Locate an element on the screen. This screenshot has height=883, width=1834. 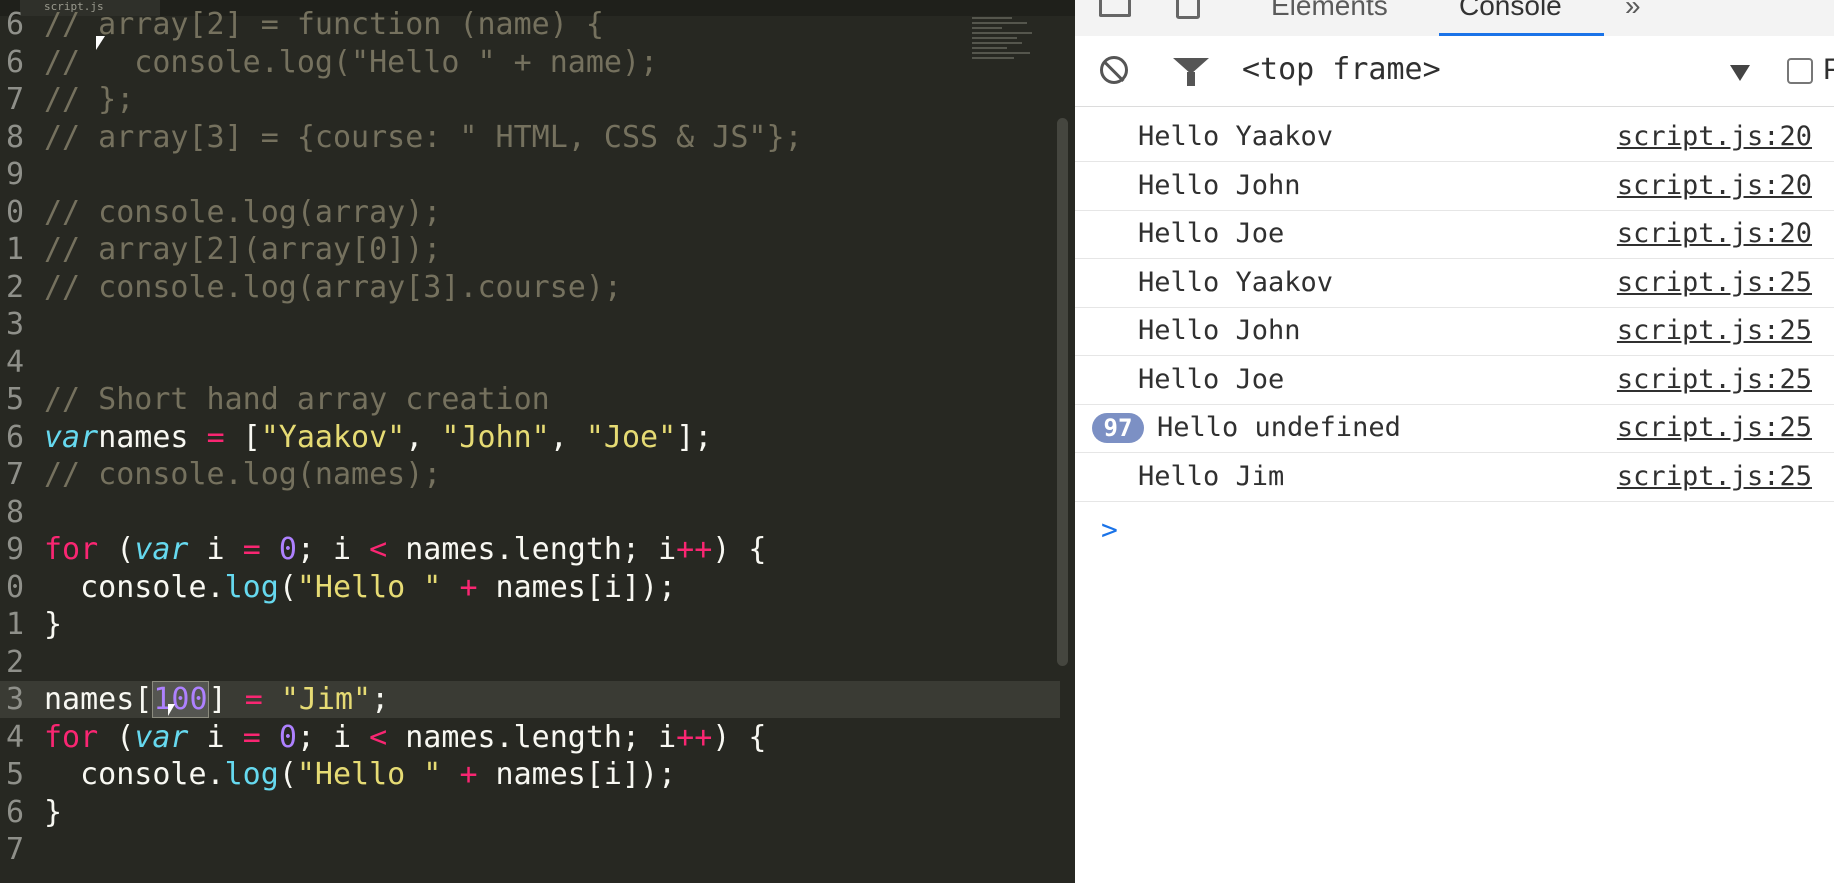
code-text: // console.log("Hello " + name); is located at coordinates (351, 62).